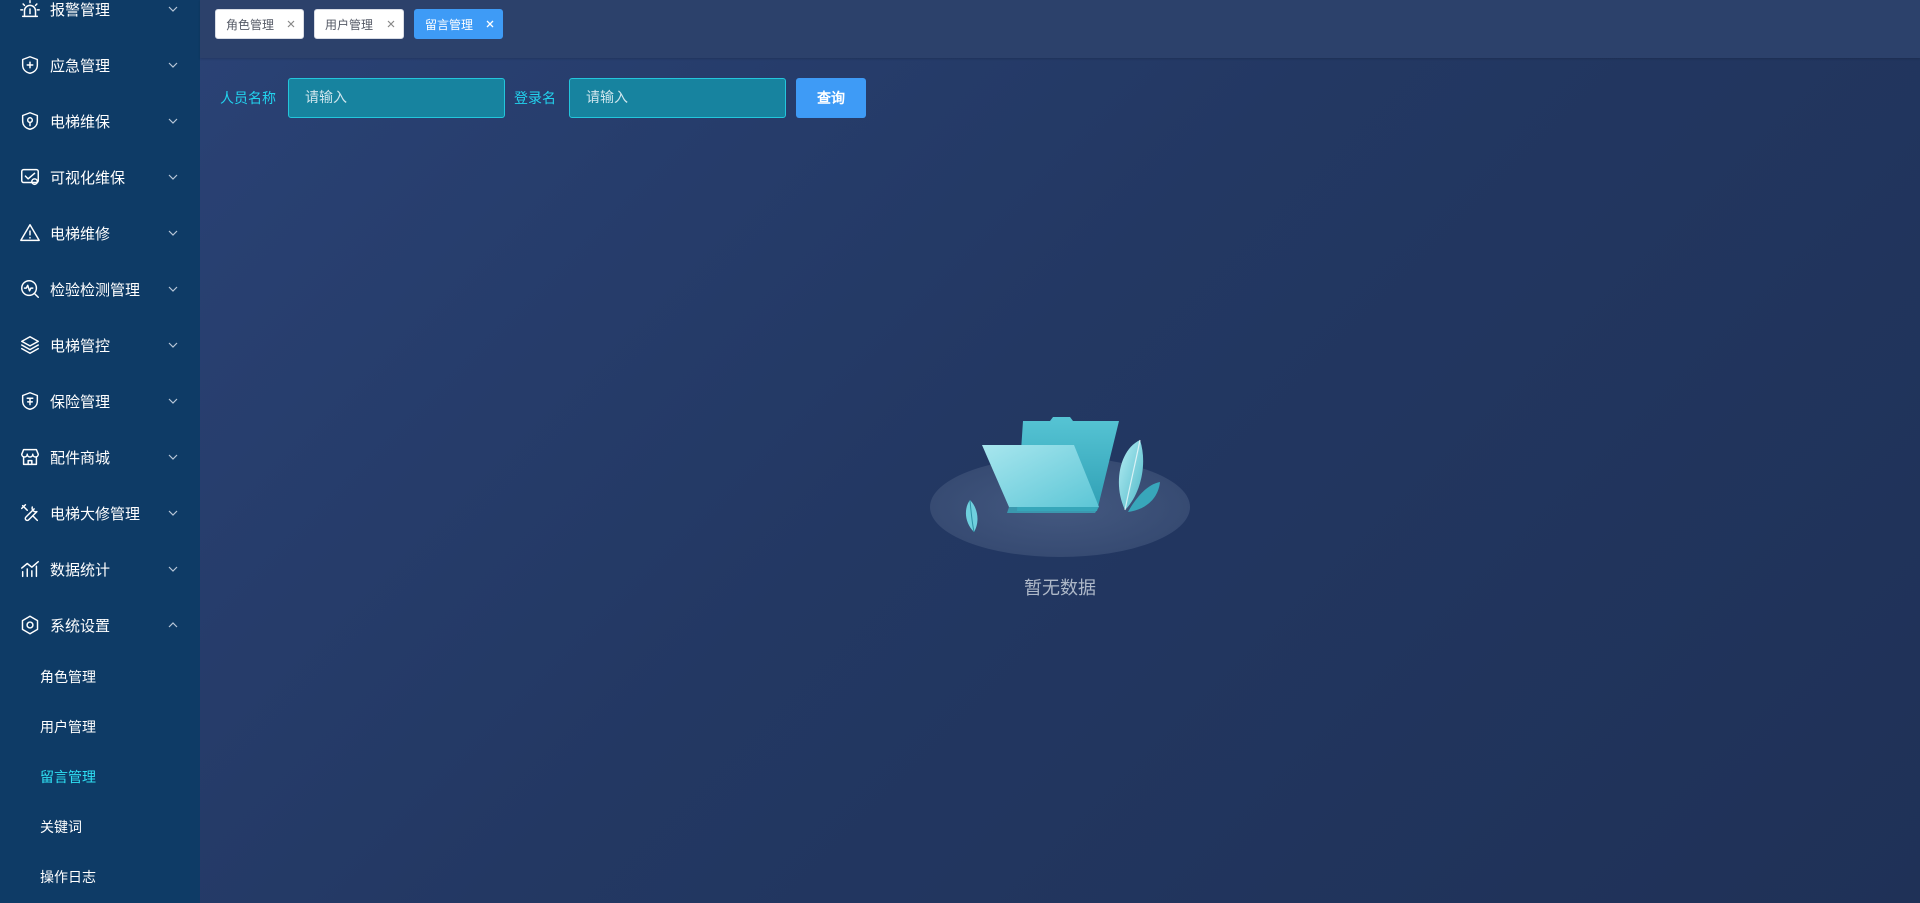 Image resolution: width=1920 pixels, height=903 pixels. What do you see at coordinates (173, 625) in the screenshot?
I see `chevron-up-icon` at bounding box center [173, 625].